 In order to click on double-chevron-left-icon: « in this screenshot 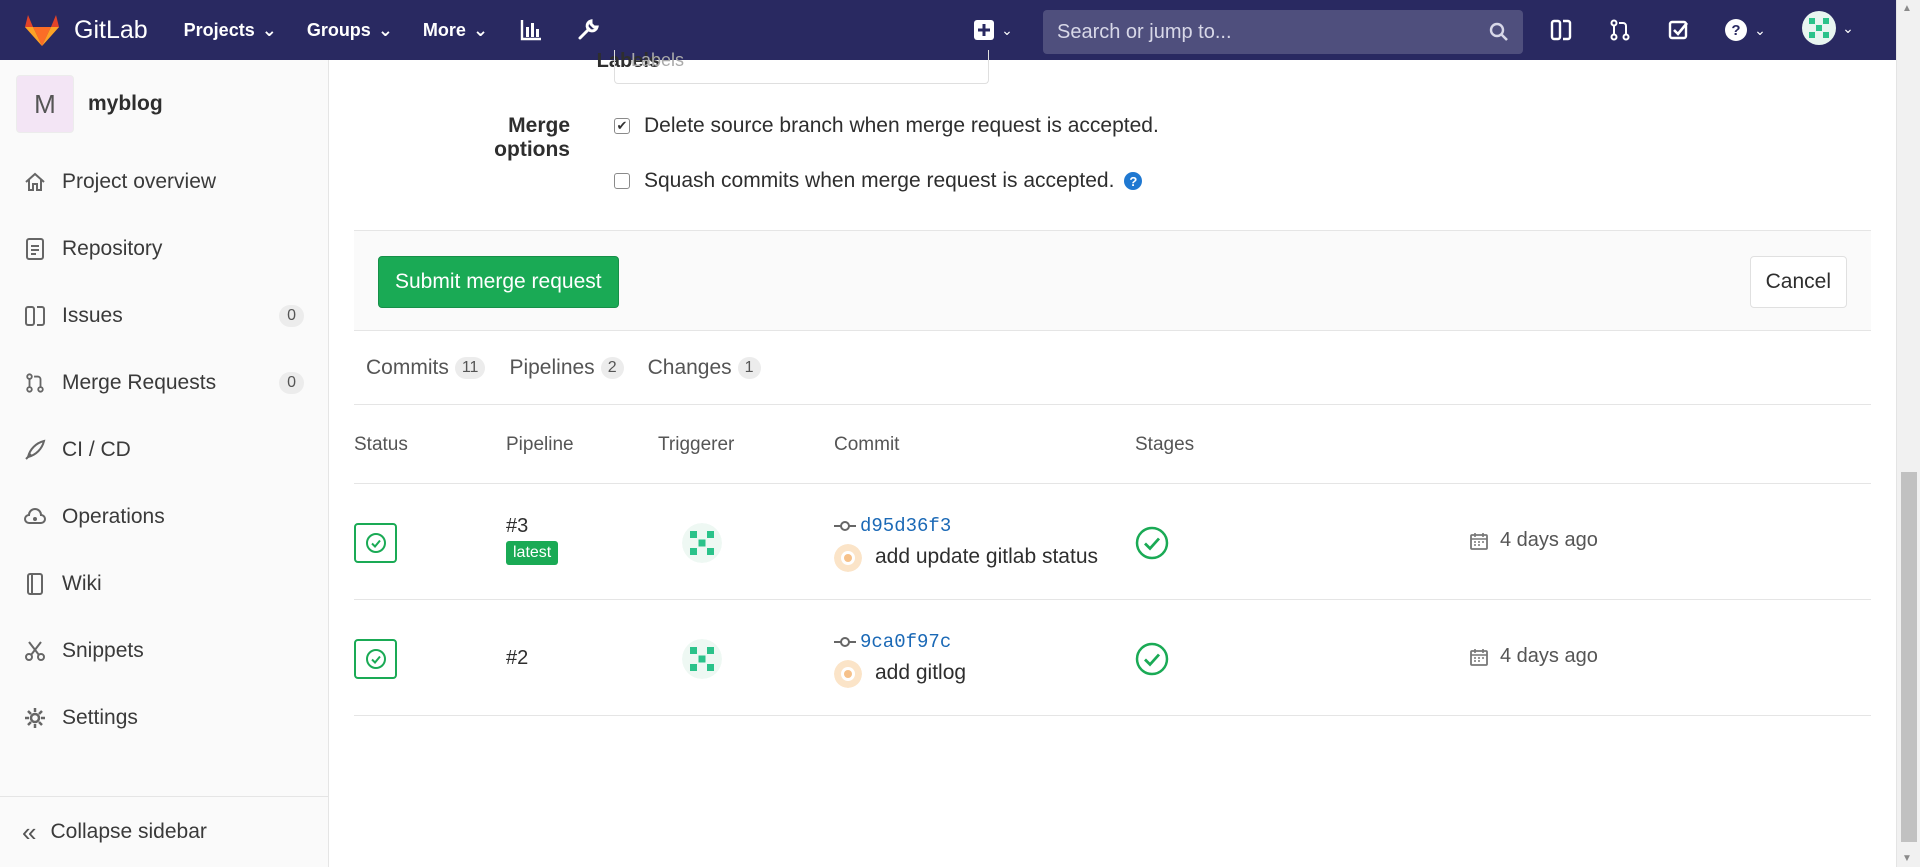, I will do `click(29, 831)`.